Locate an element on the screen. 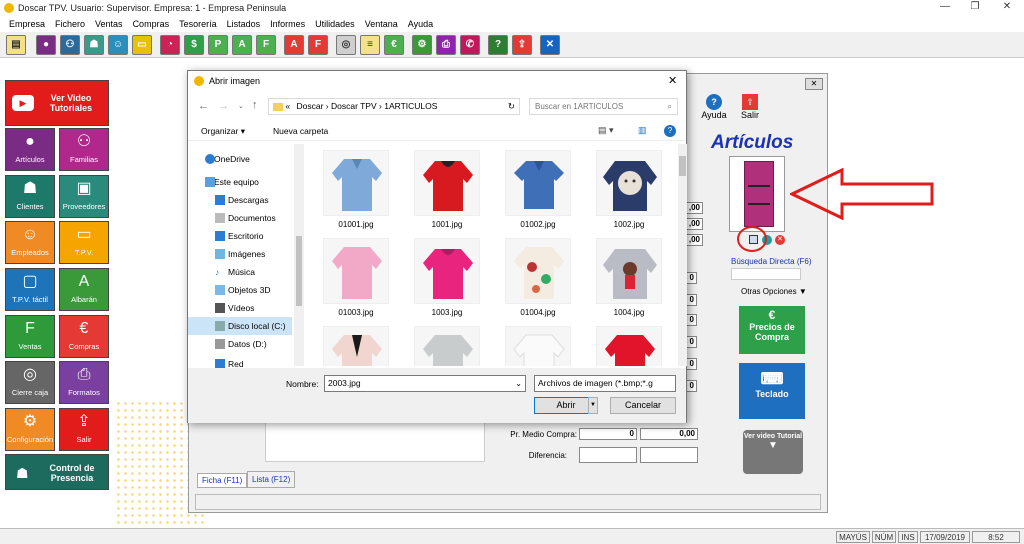 Image resolution: width=1024 pixels, height=544 pixels. video-tutorials-tile: ▶ Ver Video Tutoriales is located at coordinates (57, 103).